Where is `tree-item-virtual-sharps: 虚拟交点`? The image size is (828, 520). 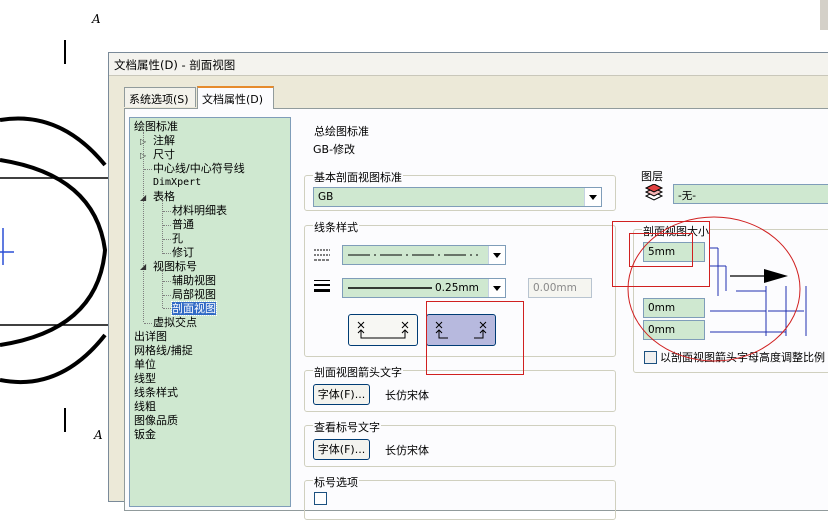
tree-item-virtual-sharps: 虚拟交点 is located at coordinates (175, 322).